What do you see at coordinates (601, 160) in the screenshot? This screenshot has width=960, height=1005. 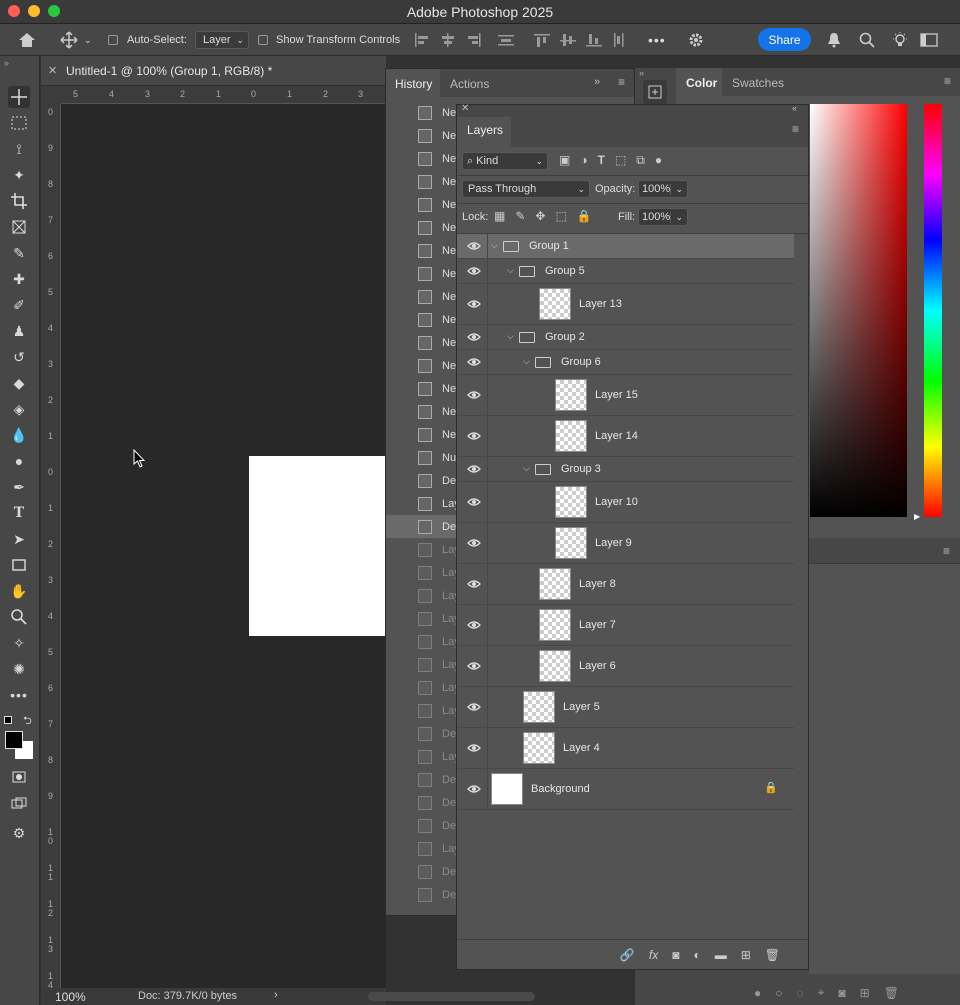 I see `type-filter-icon: T` at bounding box center [601, 160].